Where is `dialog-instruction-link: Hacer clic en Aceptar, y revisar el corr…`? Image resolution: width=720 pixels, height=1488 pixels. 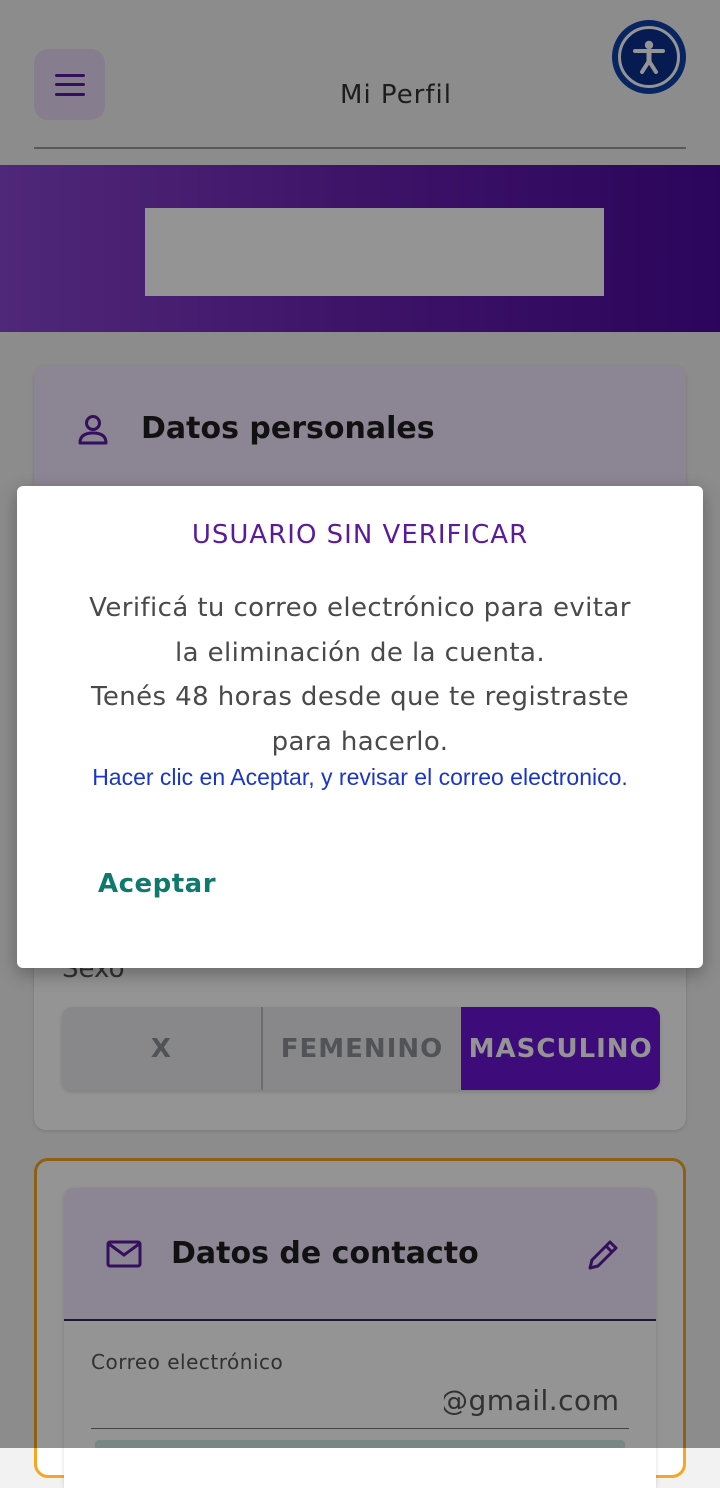 dialog-instruction-link: Hacer clic en Aceptar, y revisar el corr… is located at coordinates (360, 777).